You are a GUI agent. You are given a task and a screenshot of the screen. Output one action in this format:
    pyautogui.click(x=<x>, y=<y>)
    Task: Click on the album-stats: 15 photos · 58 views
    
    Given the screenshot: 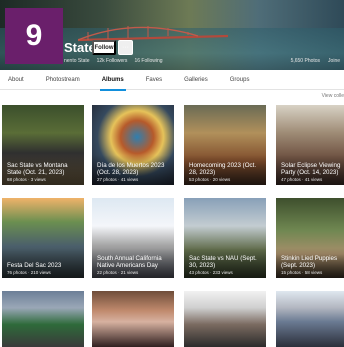 What is the action you would take?
    pyautogui.click(x=302, y=272)
    